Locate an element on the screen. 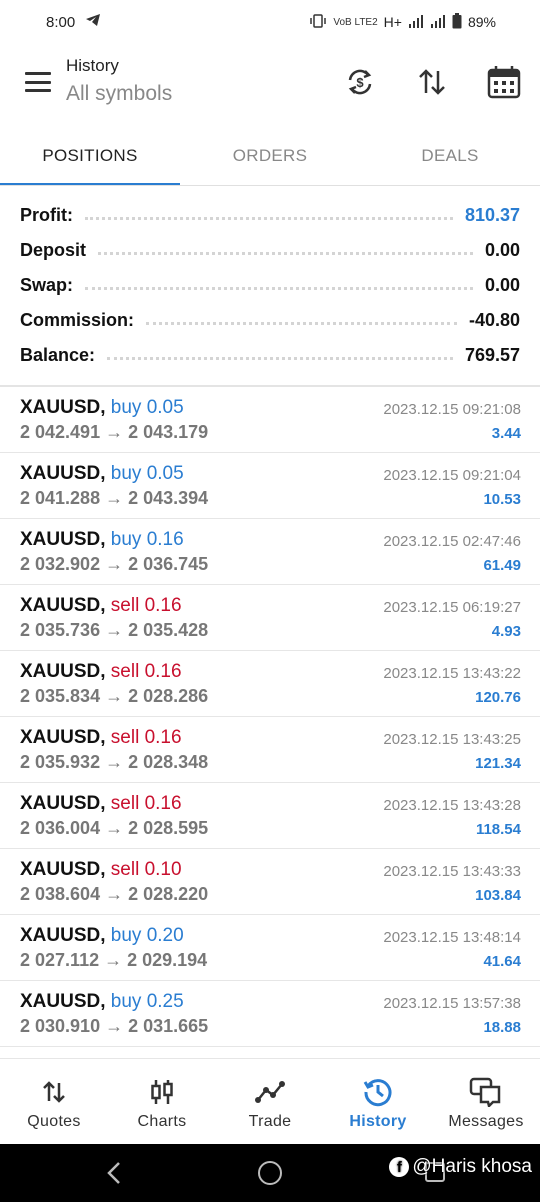 The width and height of the screenshot is (540, 1202). commission-value: -40.80 is located at coordinates (494, 320).